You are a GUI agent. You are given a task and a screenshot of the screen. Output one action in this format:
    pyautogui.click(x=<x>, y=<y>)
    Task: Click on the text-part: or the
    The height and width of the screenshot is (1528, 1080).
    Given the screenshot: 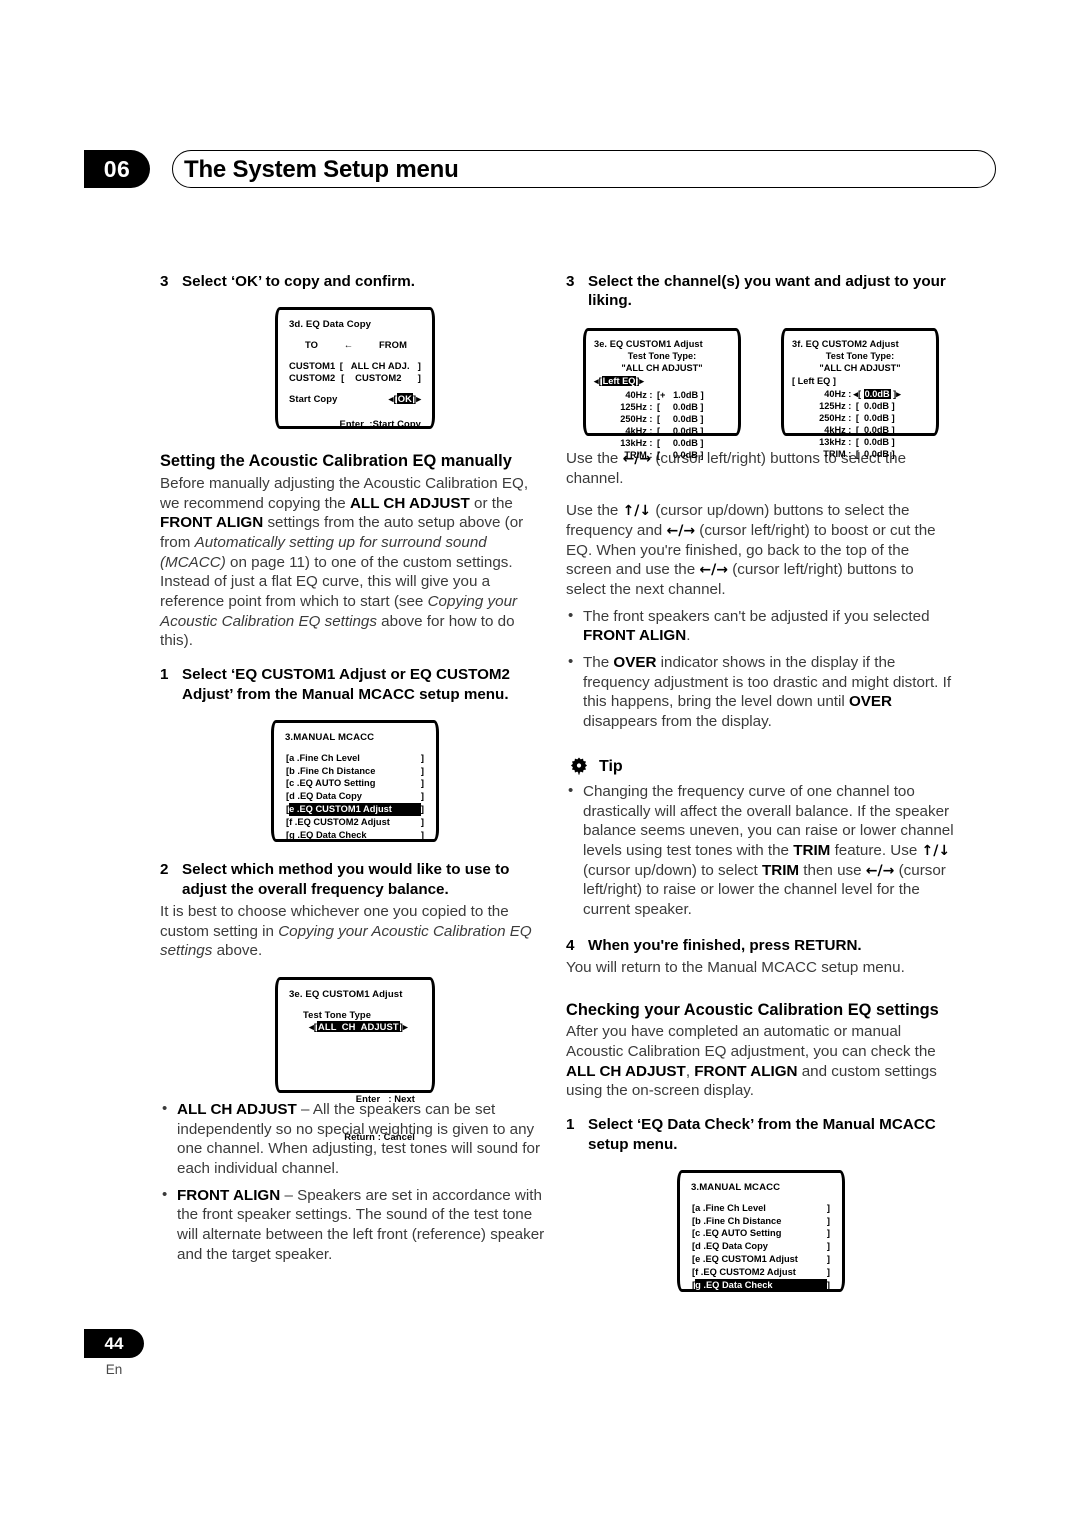 What is the action you would take?
    pyautogui.click(x=491, y=503)
    